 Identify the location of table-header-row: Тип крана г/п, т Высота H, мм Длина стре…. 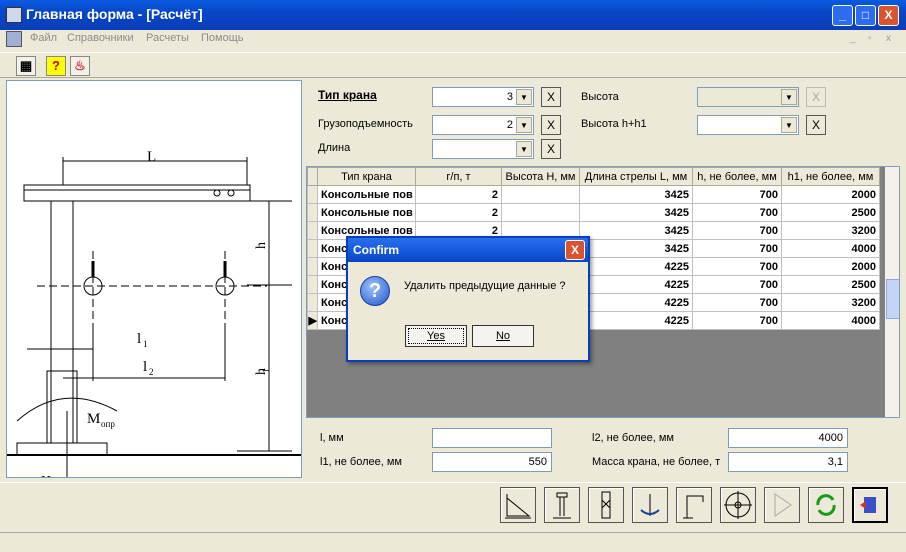
(593, 176).